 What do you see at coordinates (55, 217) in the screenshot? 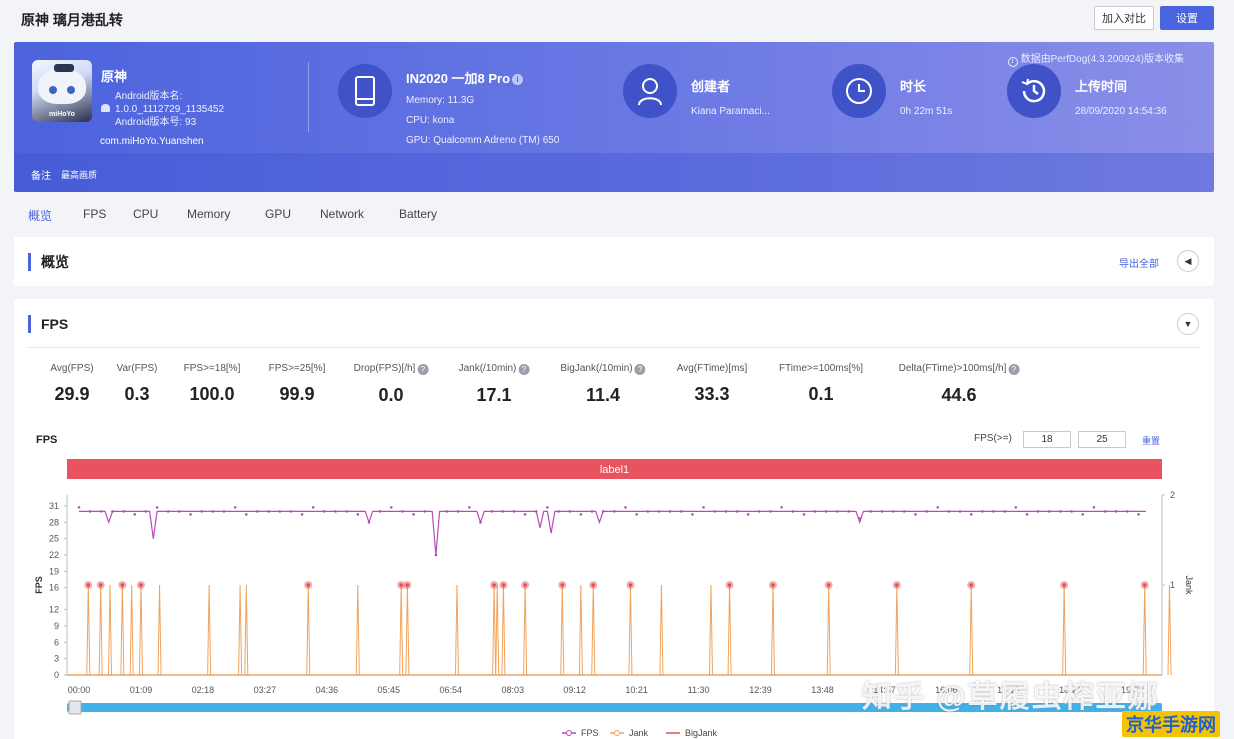
I see `tab-overview: 概览` at bounding box center [55, 217].